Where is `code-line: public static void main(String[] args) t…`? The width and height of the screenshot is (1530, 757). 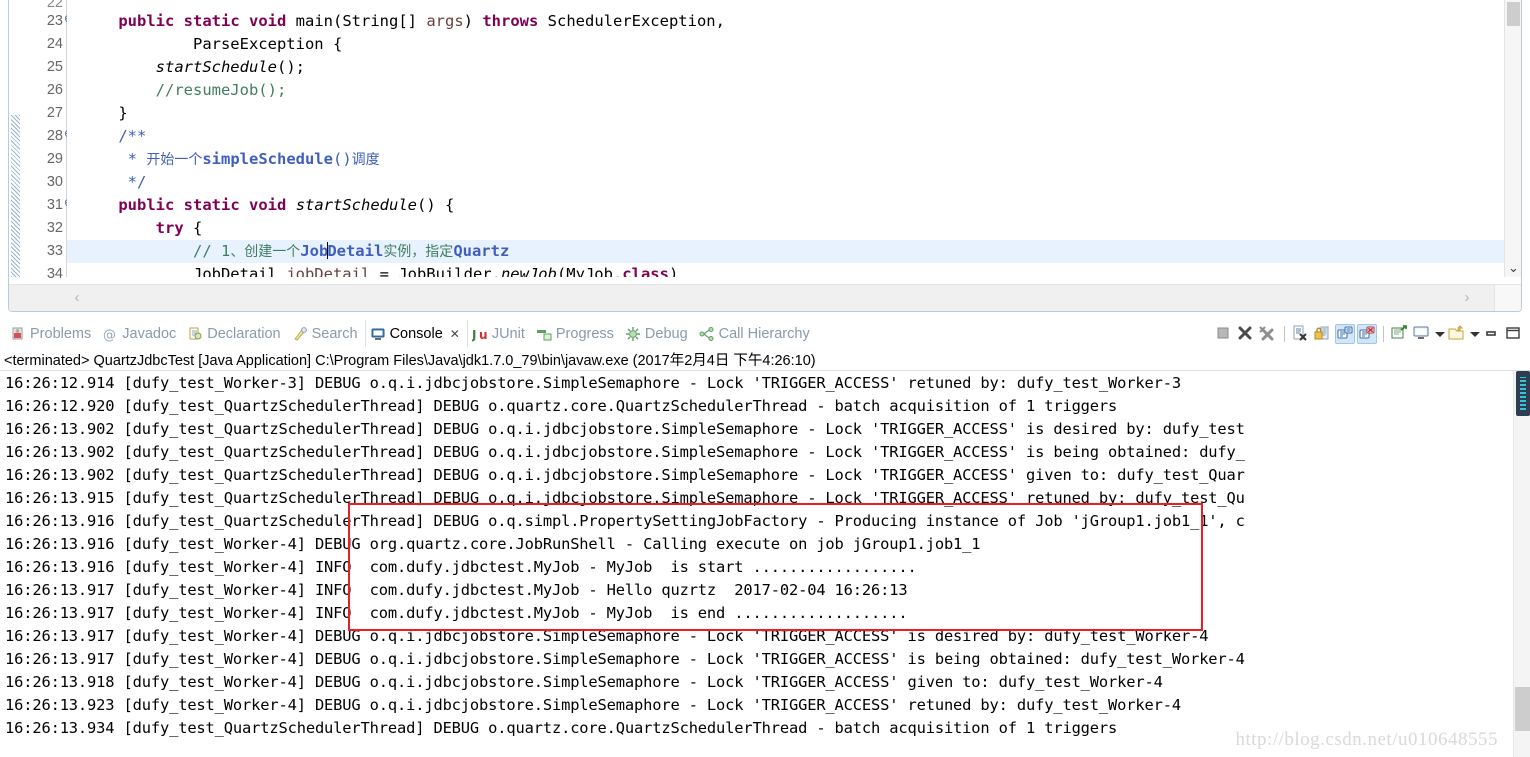 code-line: public static void main(String[] args) t… is located at coordinates (794, 21).